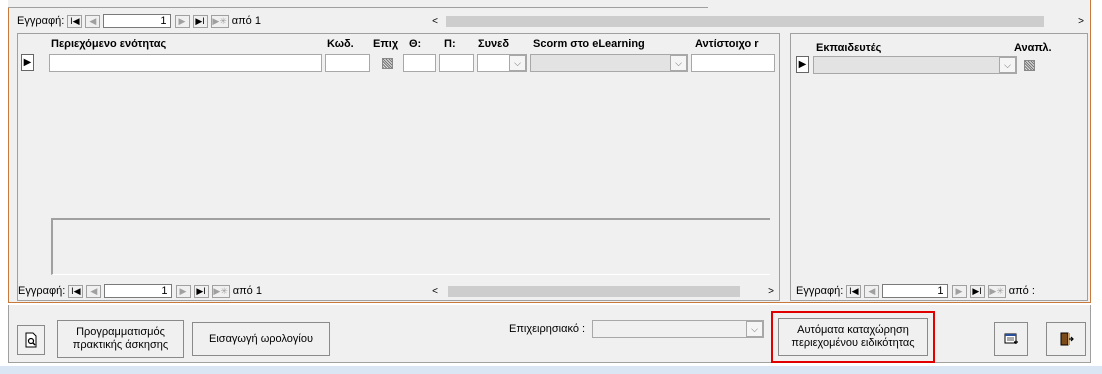 Image resolution: width=1102 pixels, height=374 pixels. I want to click on content-memo-box, so click(410, 246).